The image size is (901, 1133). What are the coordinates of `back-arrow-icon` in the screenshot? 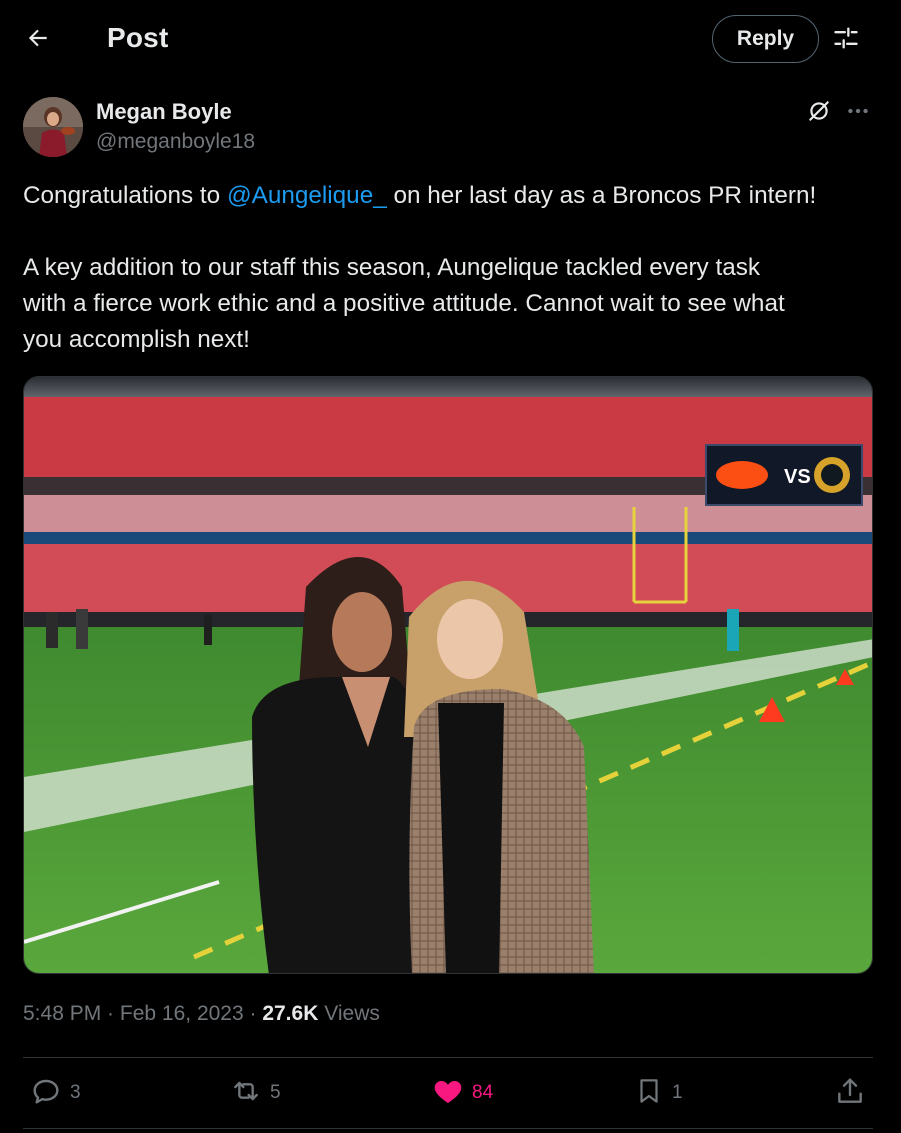 It's located at (38, 40).